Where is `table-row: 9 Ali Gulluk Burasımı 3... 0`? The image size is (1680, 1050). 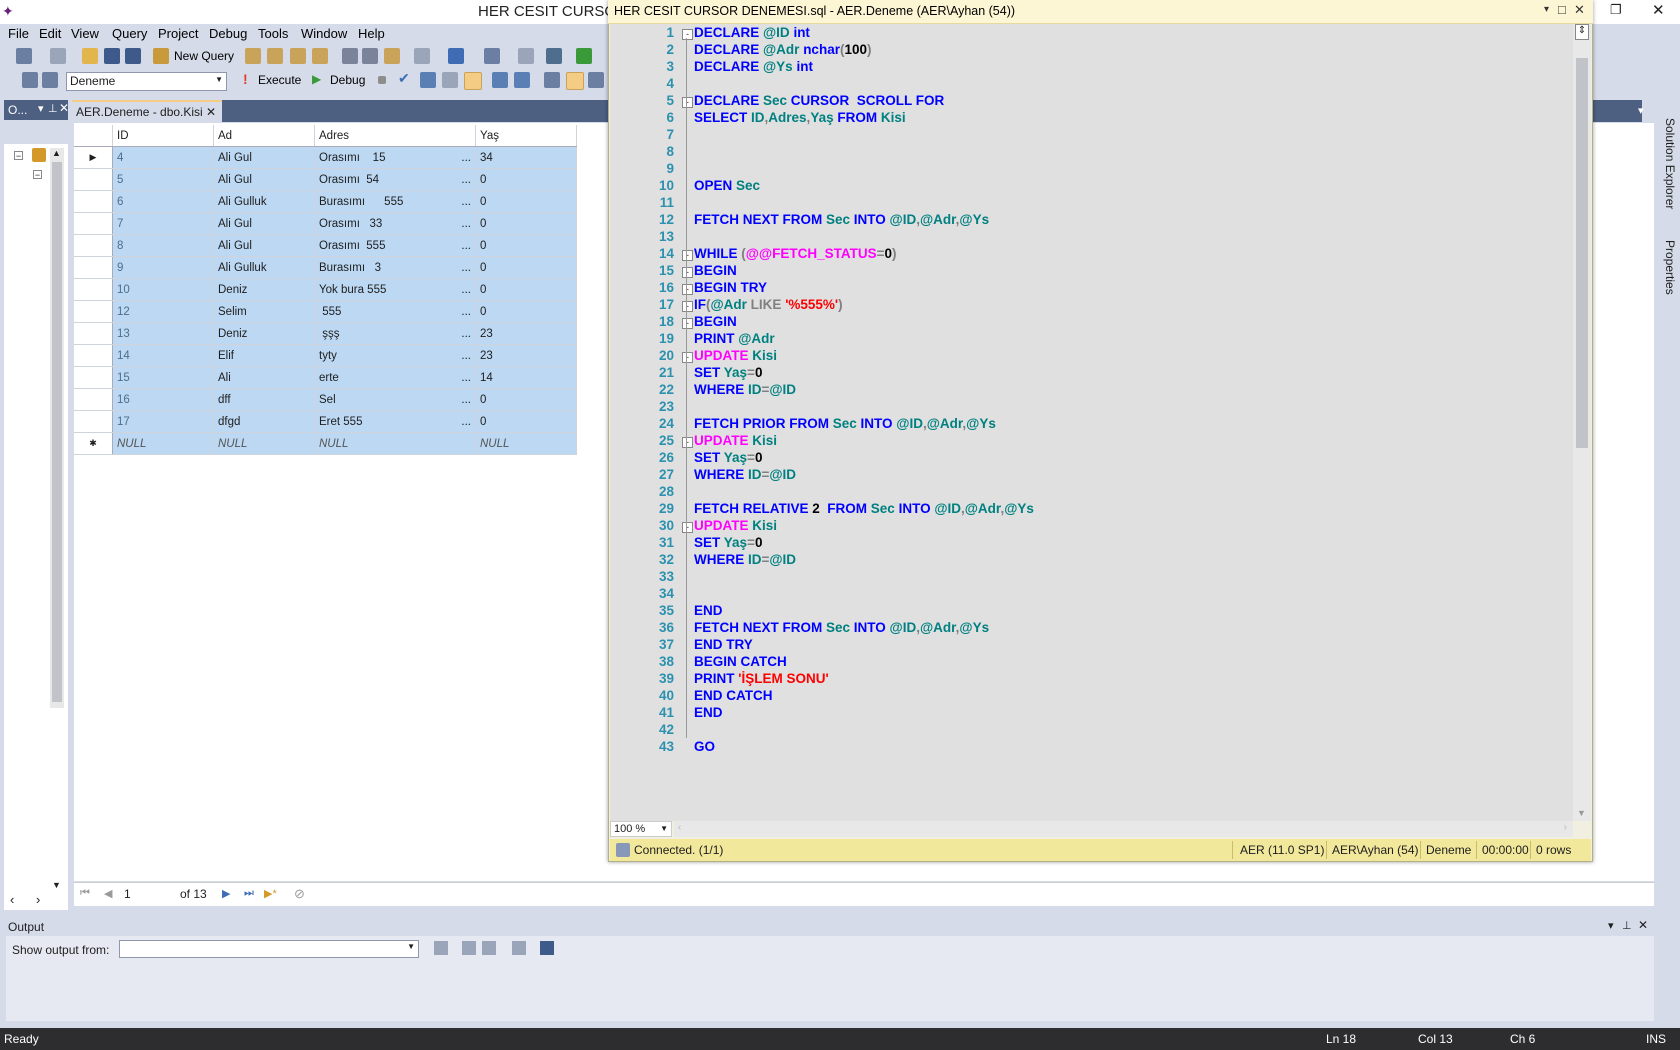 table-row: 9 Ali Gulluk Burasımı 3... 0 is located at coordinates (325, 267).